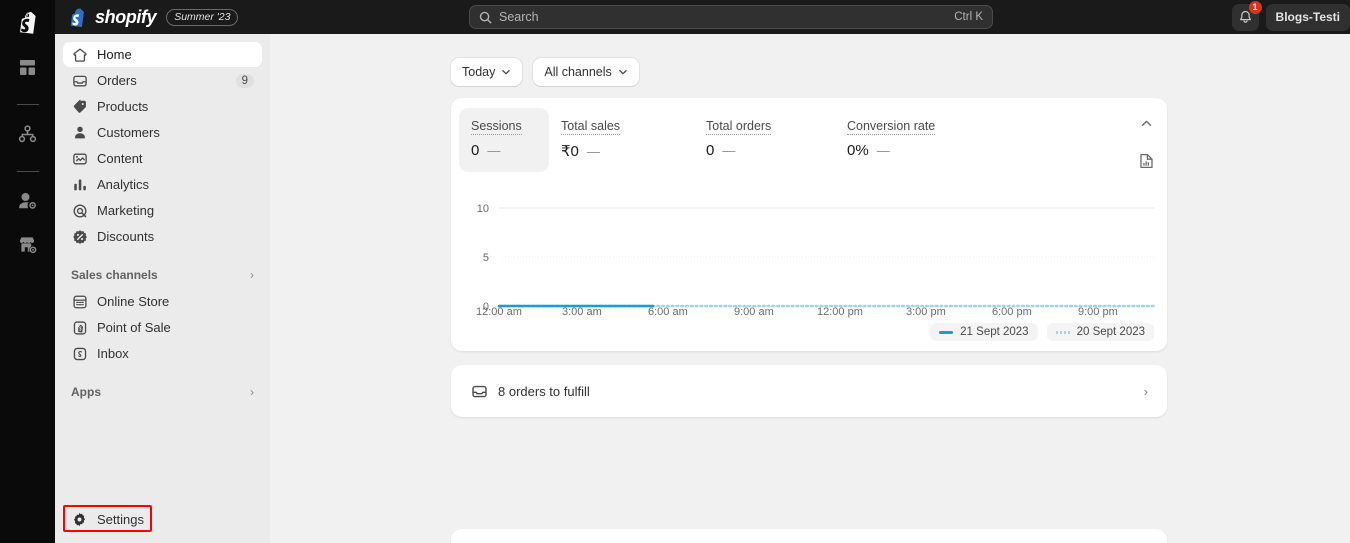 The image size is (1350, 543). What do you see at coordinates (79, 301) in the screenshot?
I see `storefront-icon` at bounding box center [79, 301].